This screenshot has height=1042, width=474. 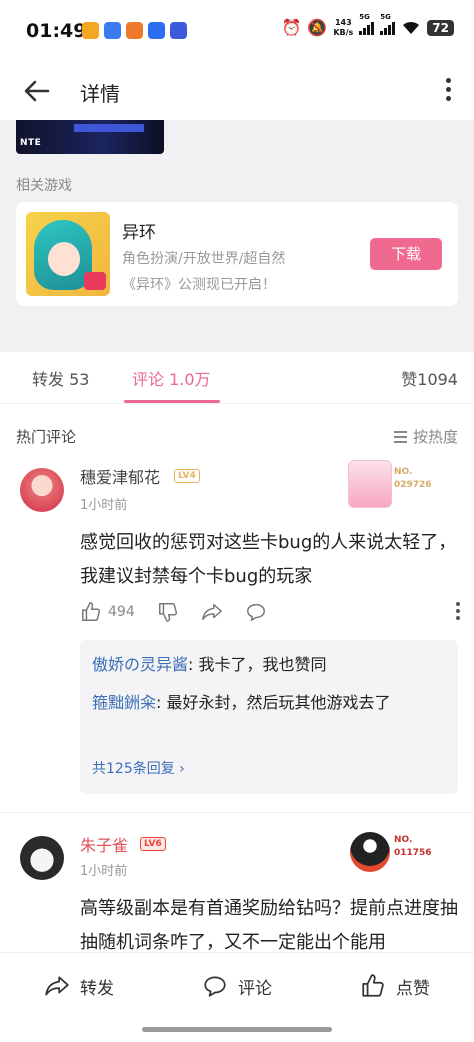 I want to click on game-tags: 角色扮演/开放世界/超自然, so click(x=204, y=259).